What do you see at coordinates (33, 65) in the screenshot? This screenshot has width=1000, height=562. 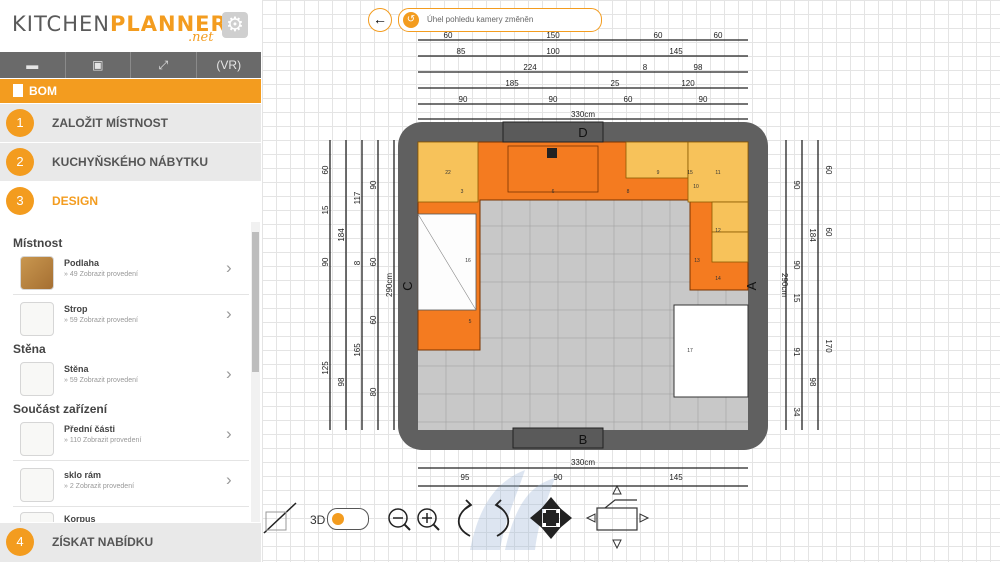 I see `folder-icon: ▬` at bounding box center [33, 65].